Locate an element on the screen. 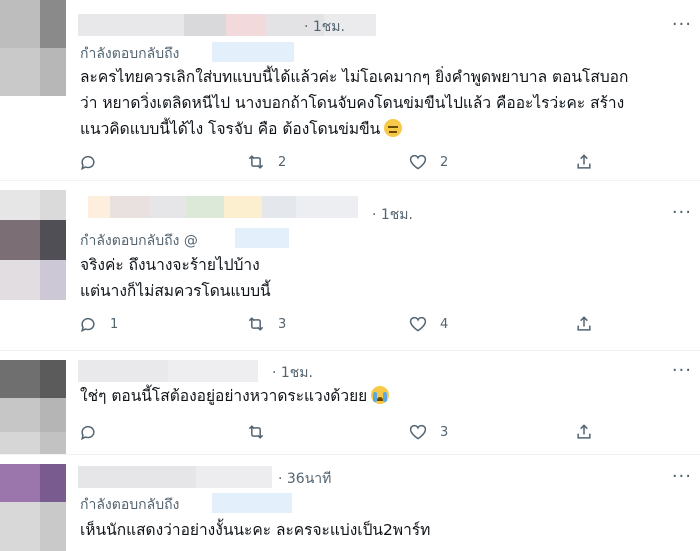 The image size is (700, 551). like-button: 4 is located at coordinates (428, 324).